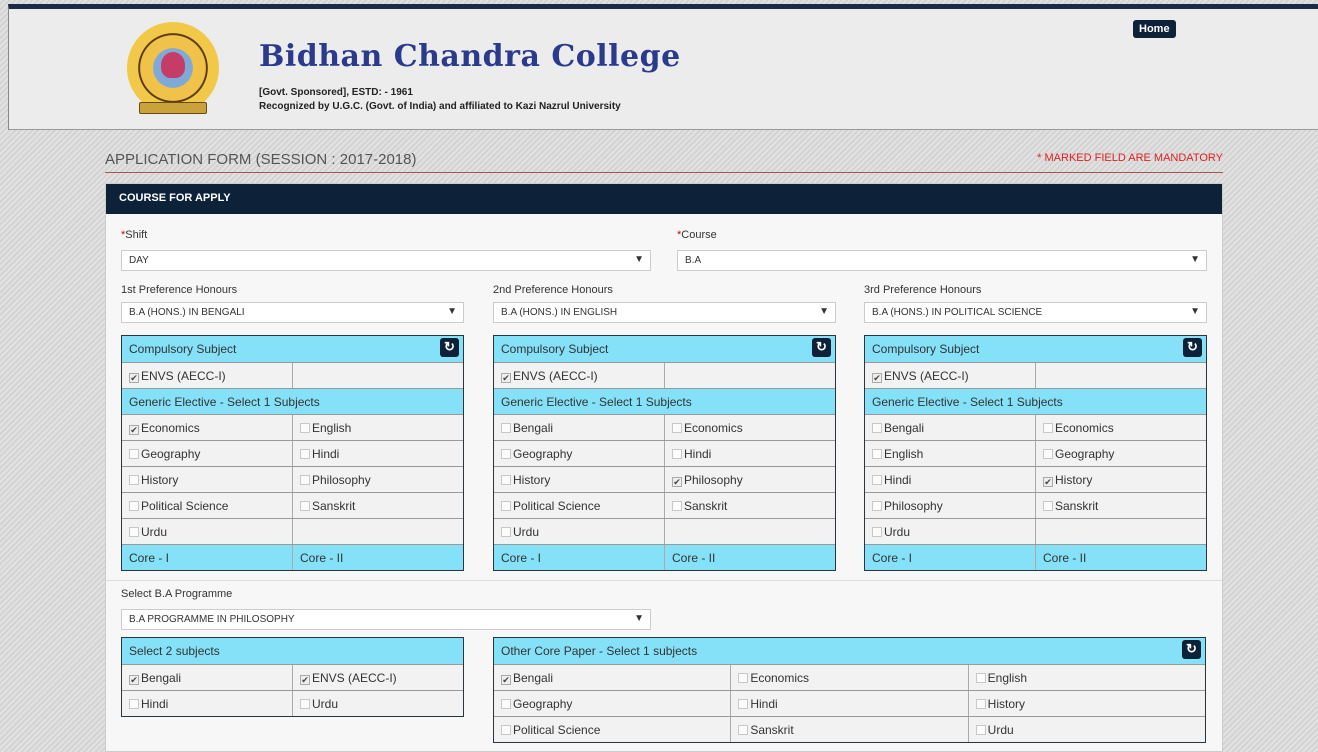 This screenshot has width=1318, height=752. Describe the element at coordinates (134, 430) in the screenshot. I see `economics-checkbox: ✔` at that location.